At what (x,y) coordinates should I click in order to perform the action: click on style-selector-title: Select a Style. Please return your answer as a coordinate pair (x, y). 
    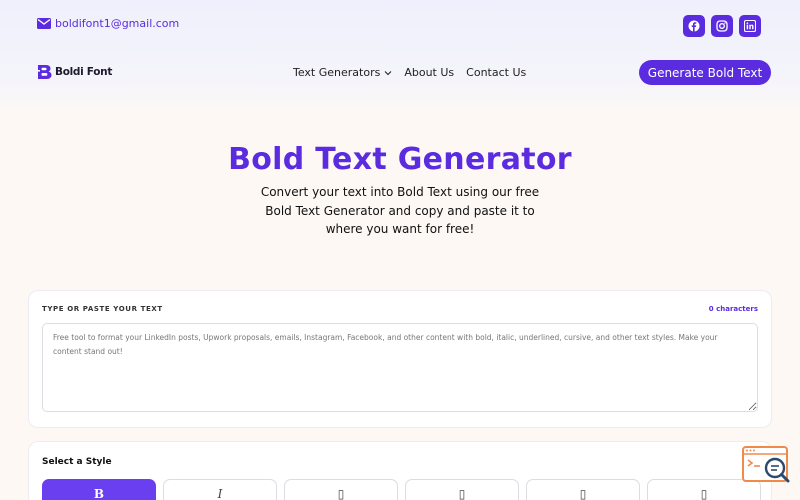
    Looking at the image, I should click on (77, 462).